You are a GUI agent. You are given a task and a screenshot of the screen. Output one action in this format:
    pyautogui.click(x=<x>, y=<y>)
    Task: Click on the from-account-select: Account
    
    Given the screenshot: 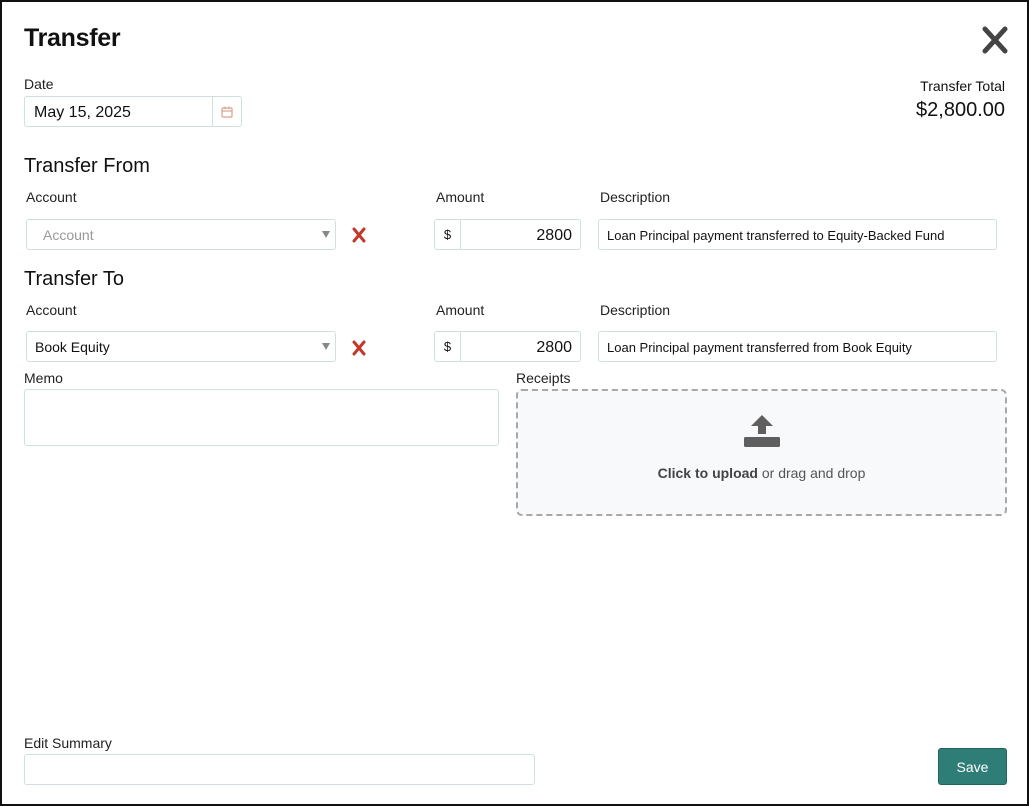 What is the action you would take?
    pyautogui.click(x=181, y=234)
    